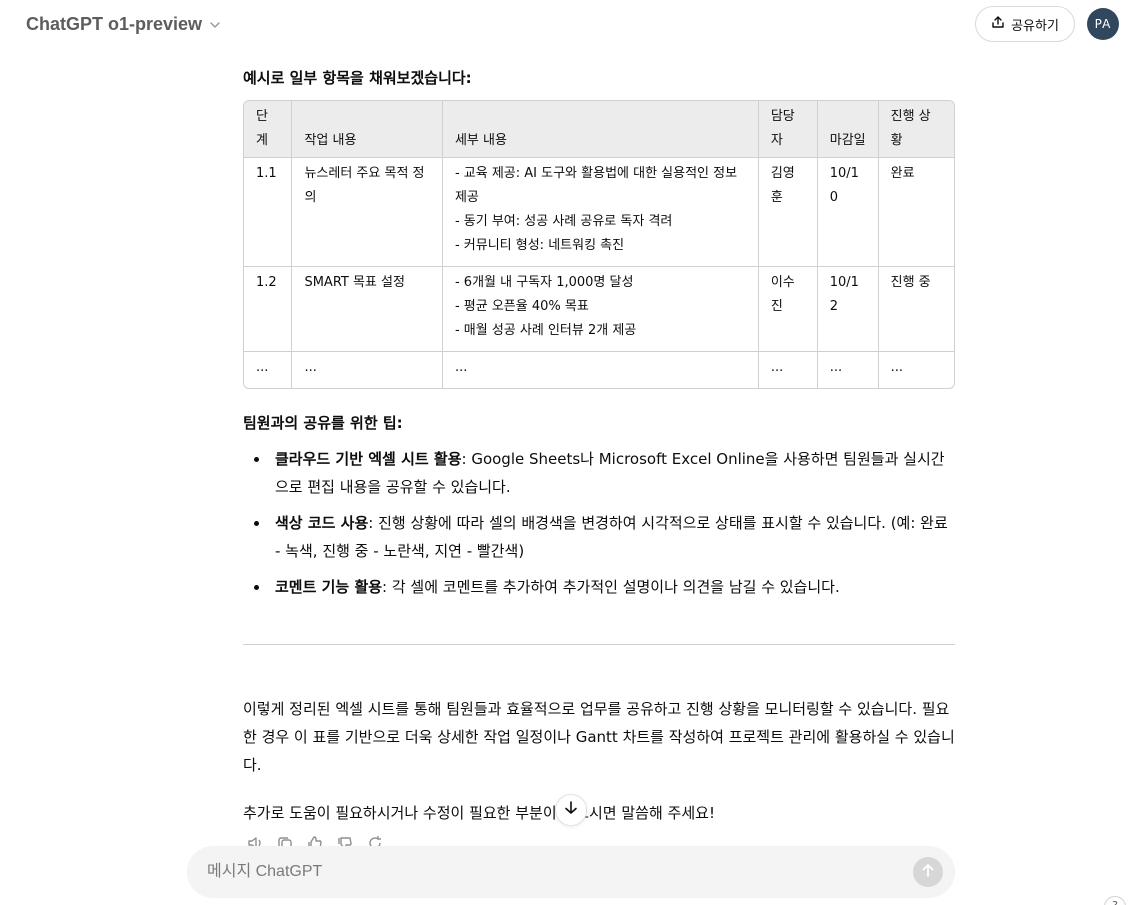  What do you see at coordinates (545, 330) in the screenshot?
I see `detail-line: - 매월 성공 사례 인터뷰 2개 제공` at bounding box center [545, 330].